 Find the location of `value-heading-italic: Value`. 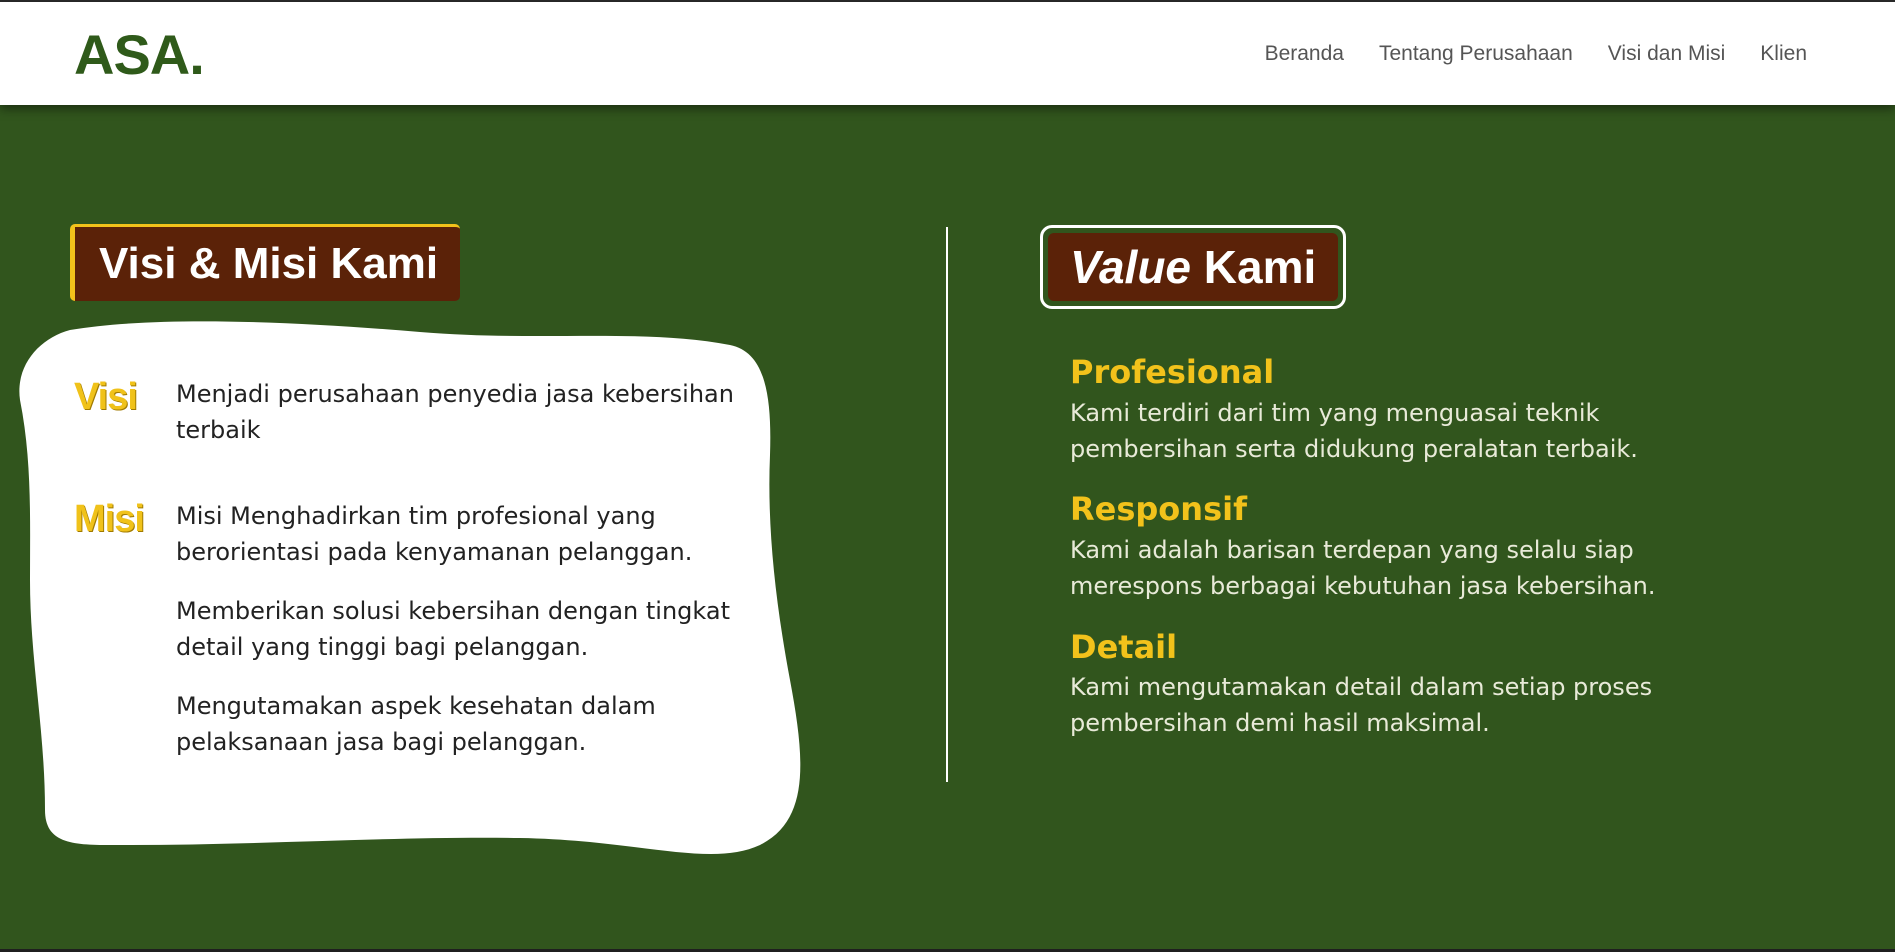

value-heading-italic: Value is located at coordinates (1131, 267).